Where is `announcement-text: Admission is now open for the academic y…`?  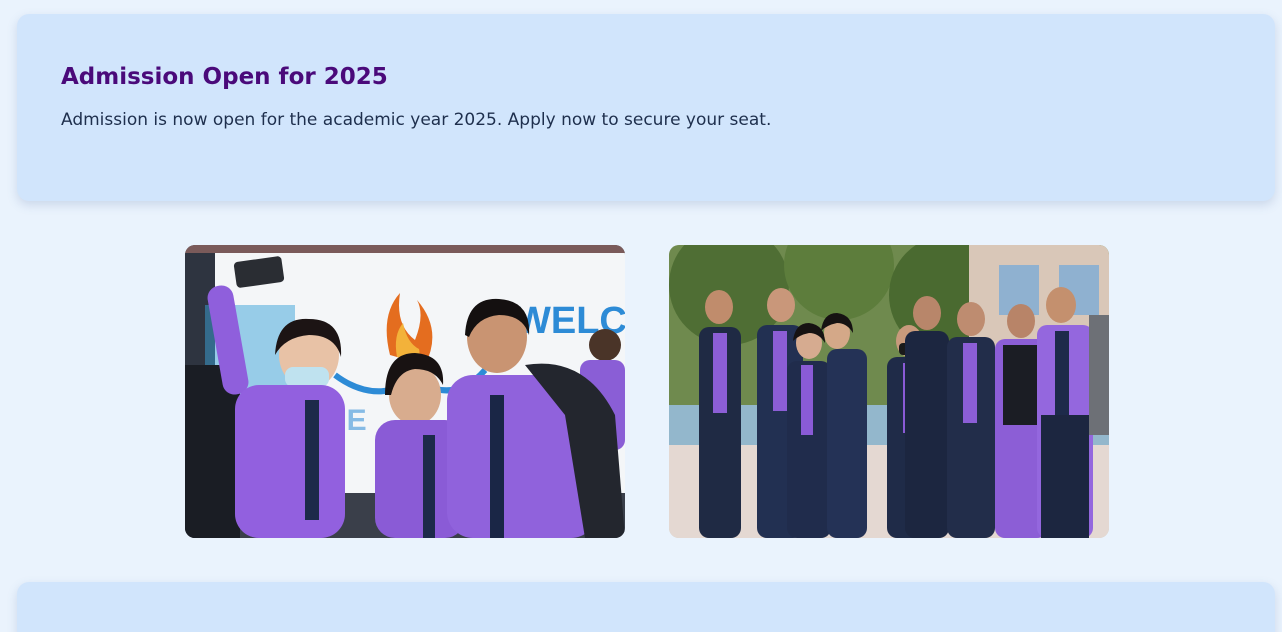
announcement-text: Admission is now open for the academic y… is located at coordinates (416, 120).